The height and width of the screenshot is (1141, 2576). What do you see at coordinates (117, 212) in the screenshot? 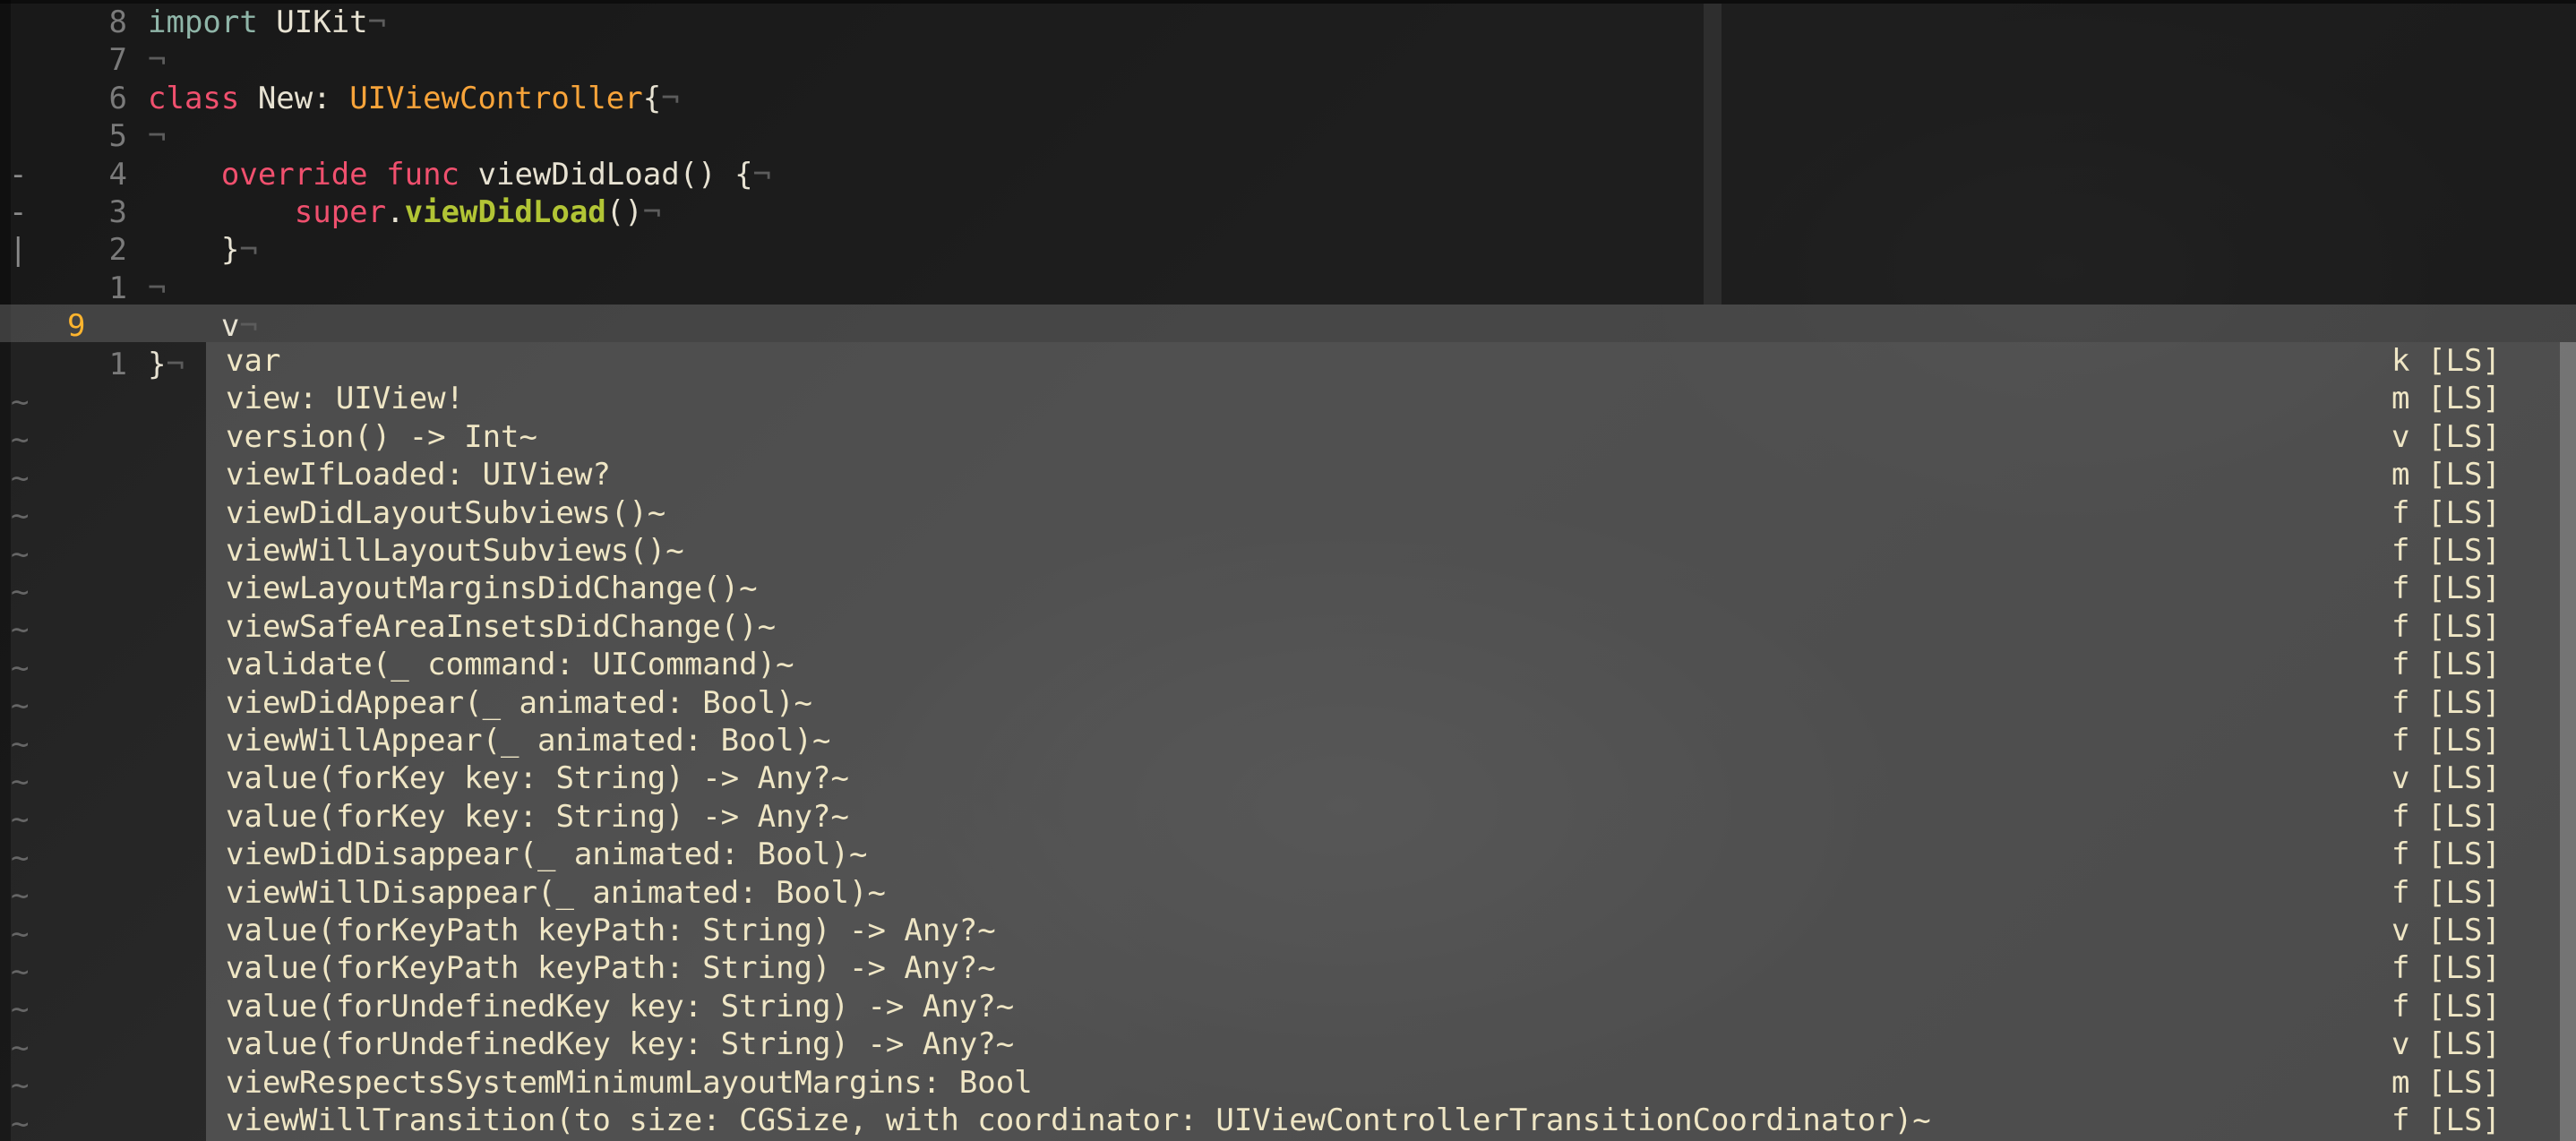
I see `line-number: 3` at bounding box center [117, 212].